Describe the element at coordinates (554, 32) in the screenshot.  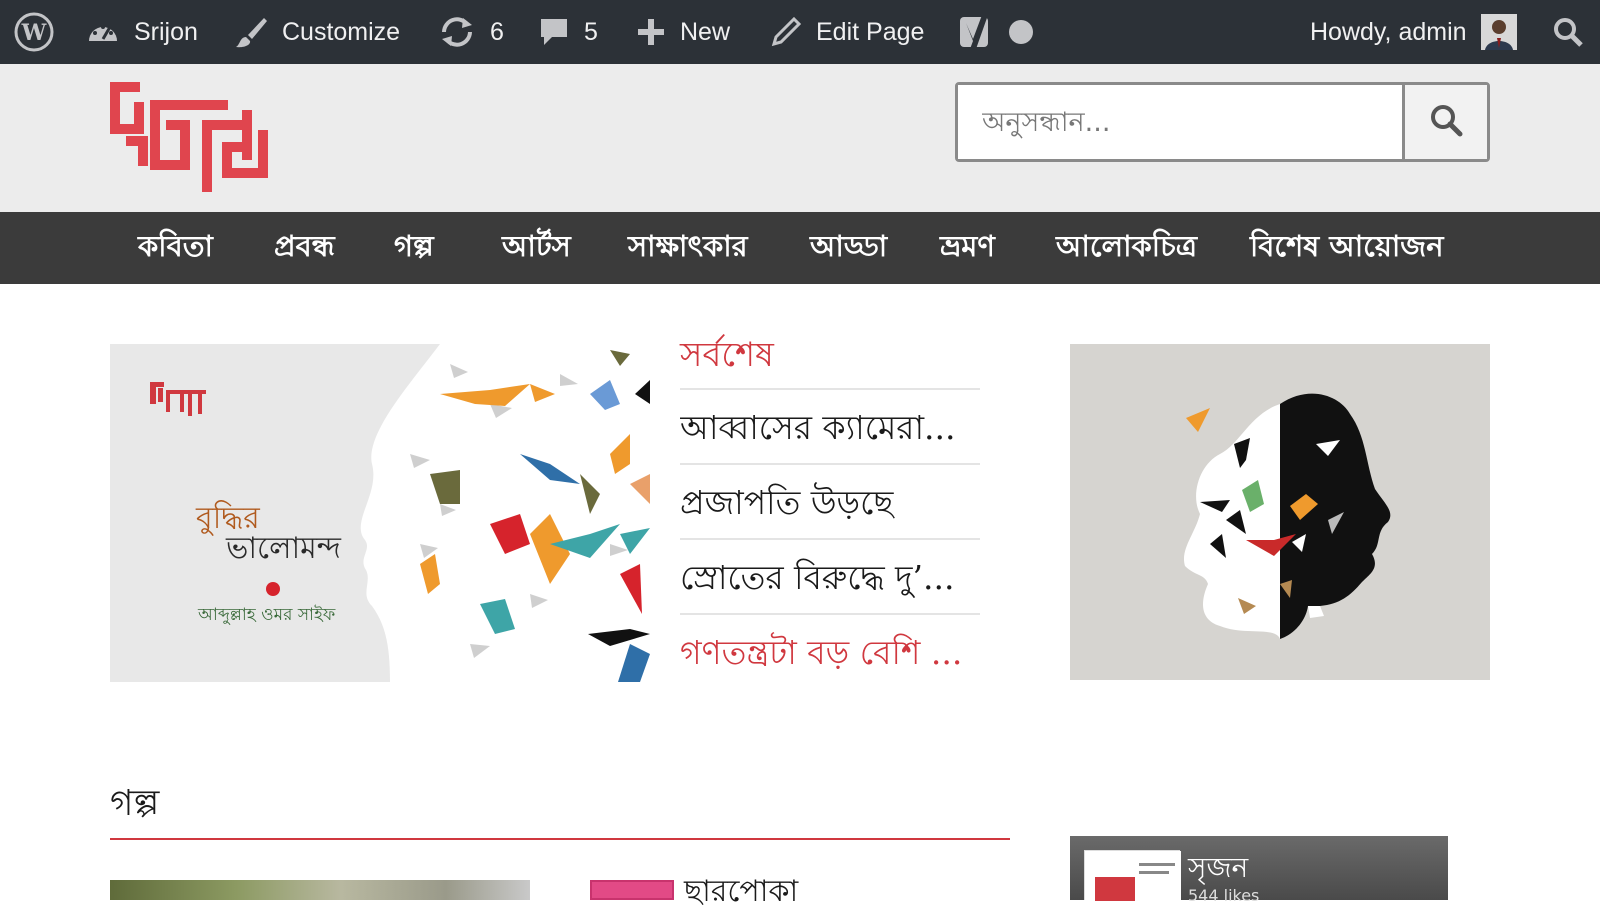
I see `comment-icon` at that location.